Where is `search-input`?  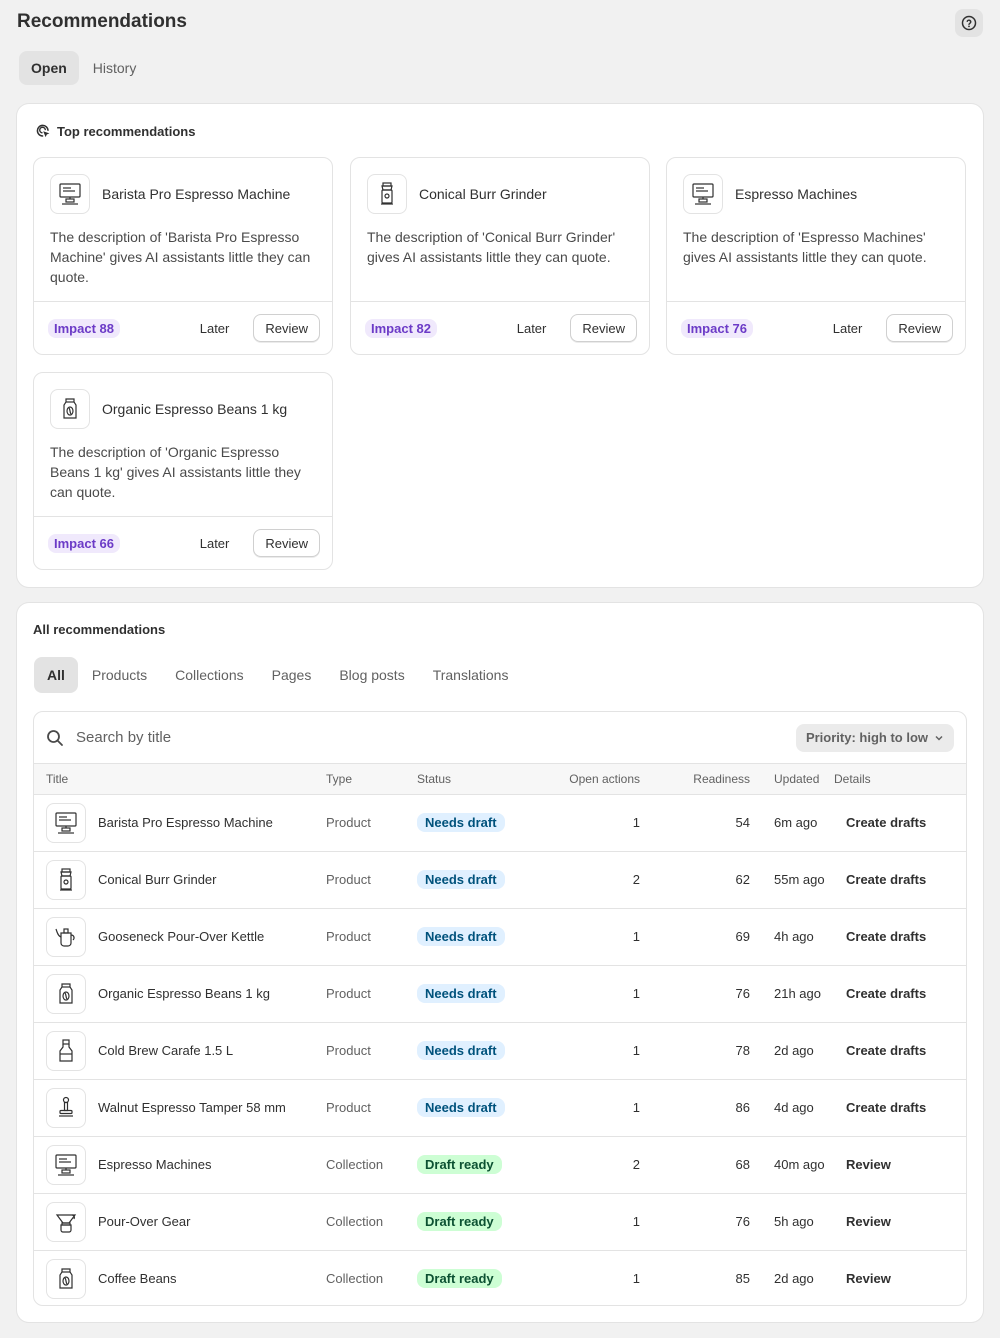 search-input is located at coordinates (436, 737).